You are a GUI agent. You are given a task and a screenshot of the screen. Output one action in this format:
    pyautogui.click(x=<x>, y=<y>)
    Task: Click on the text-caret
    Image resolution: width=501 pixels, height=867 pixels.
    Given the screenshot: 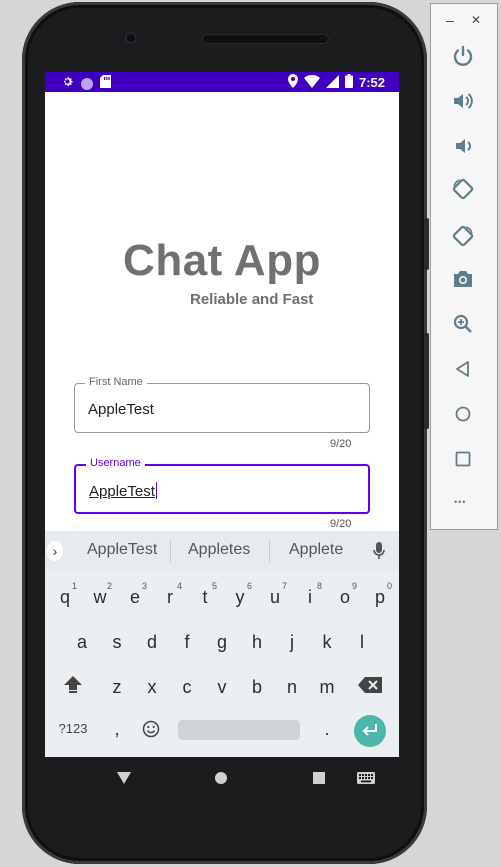 What is the action you would take?
    pyautogui.click(x=156, y=490)
    